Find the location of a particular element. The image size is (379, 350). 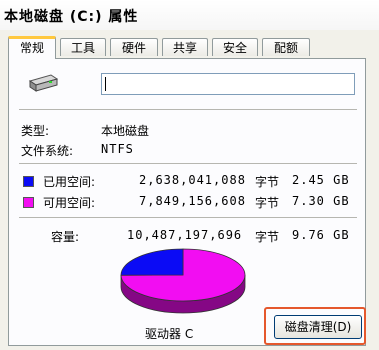

tab-label: 共享 is located at coordinates (184, 48).